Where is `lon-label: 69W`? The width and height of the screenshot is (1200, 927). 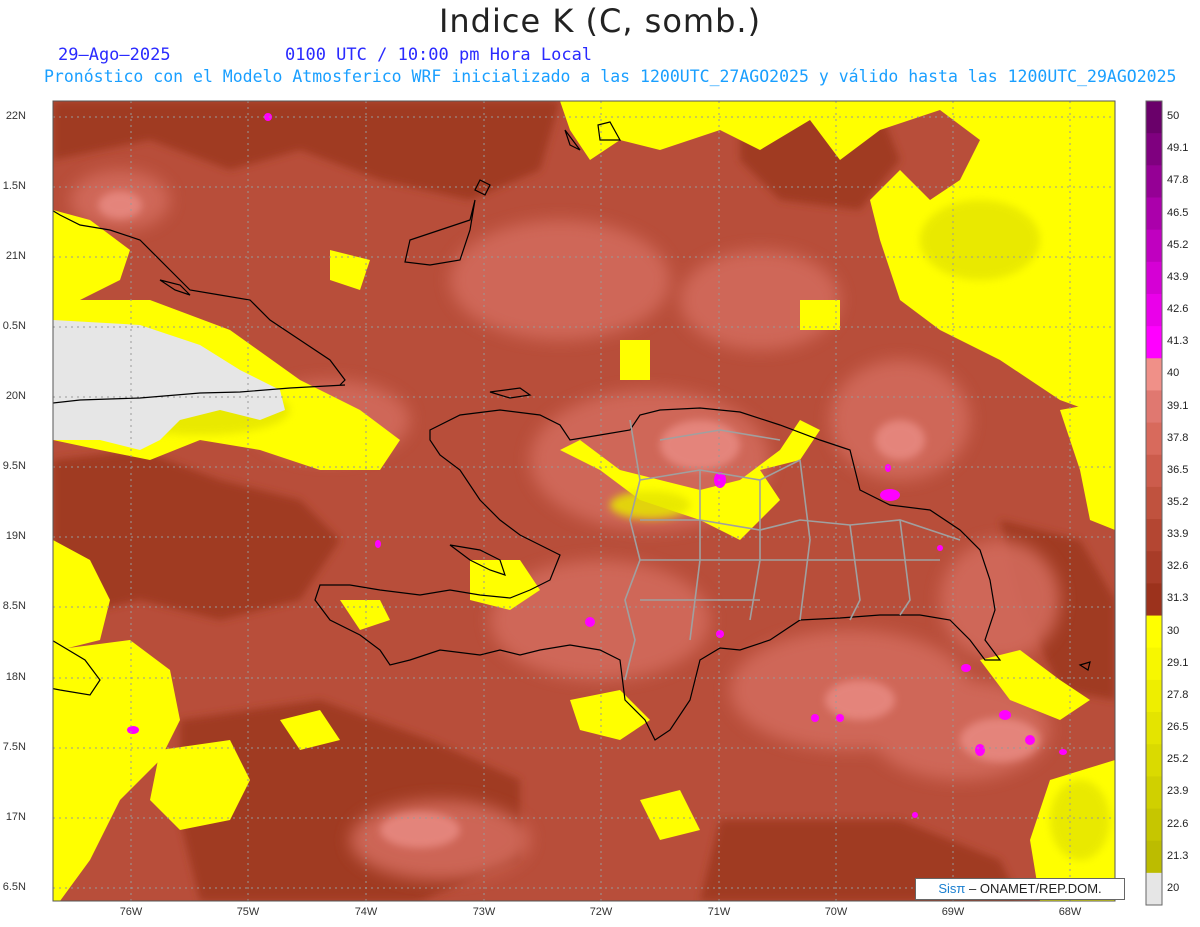
lon-label: 69W is located at coordinates (953, 912).